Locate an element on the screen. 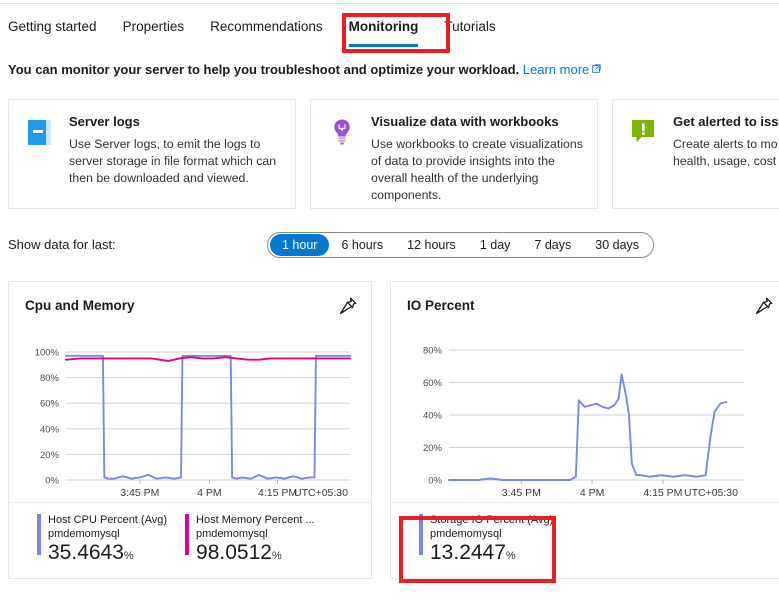  legend-metric-value: 98.0512% is located at coordinates (255, 554).